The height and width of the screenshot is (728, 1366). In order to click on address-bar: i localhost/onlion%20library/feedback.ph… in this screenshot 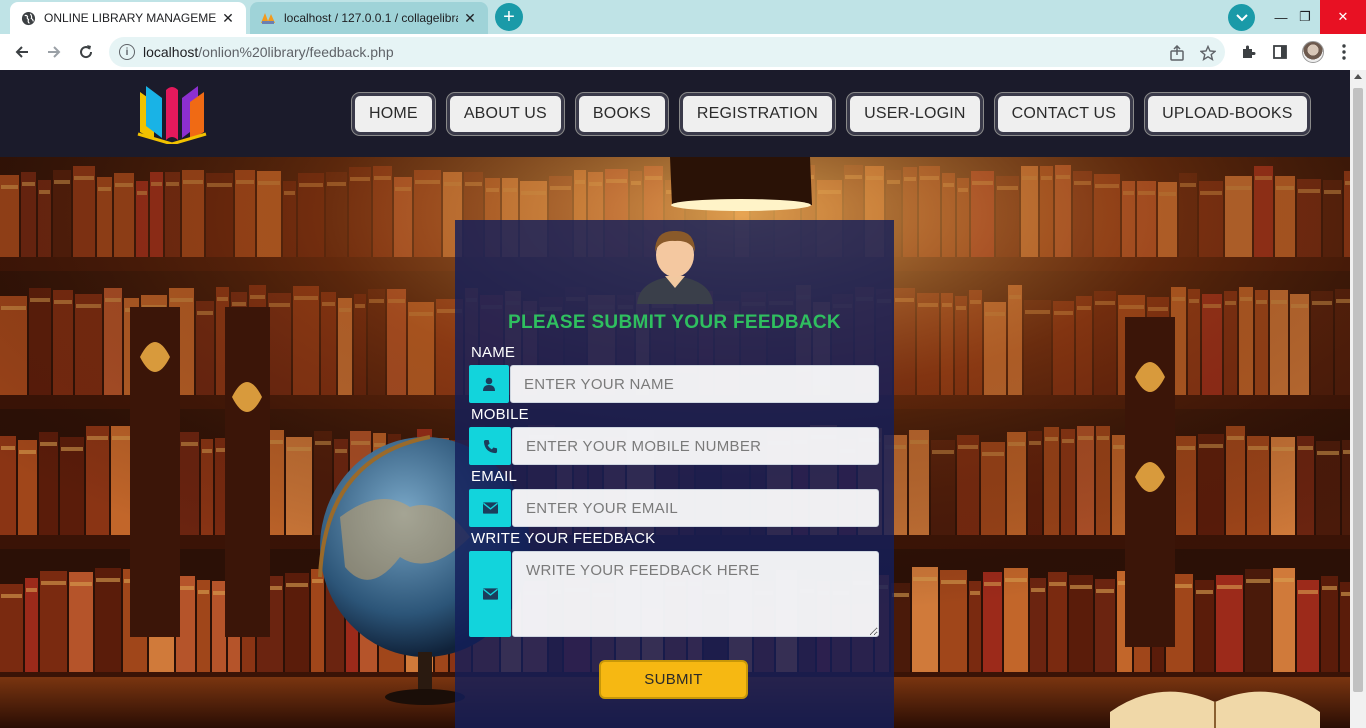, I will do `click(667, 52)`.